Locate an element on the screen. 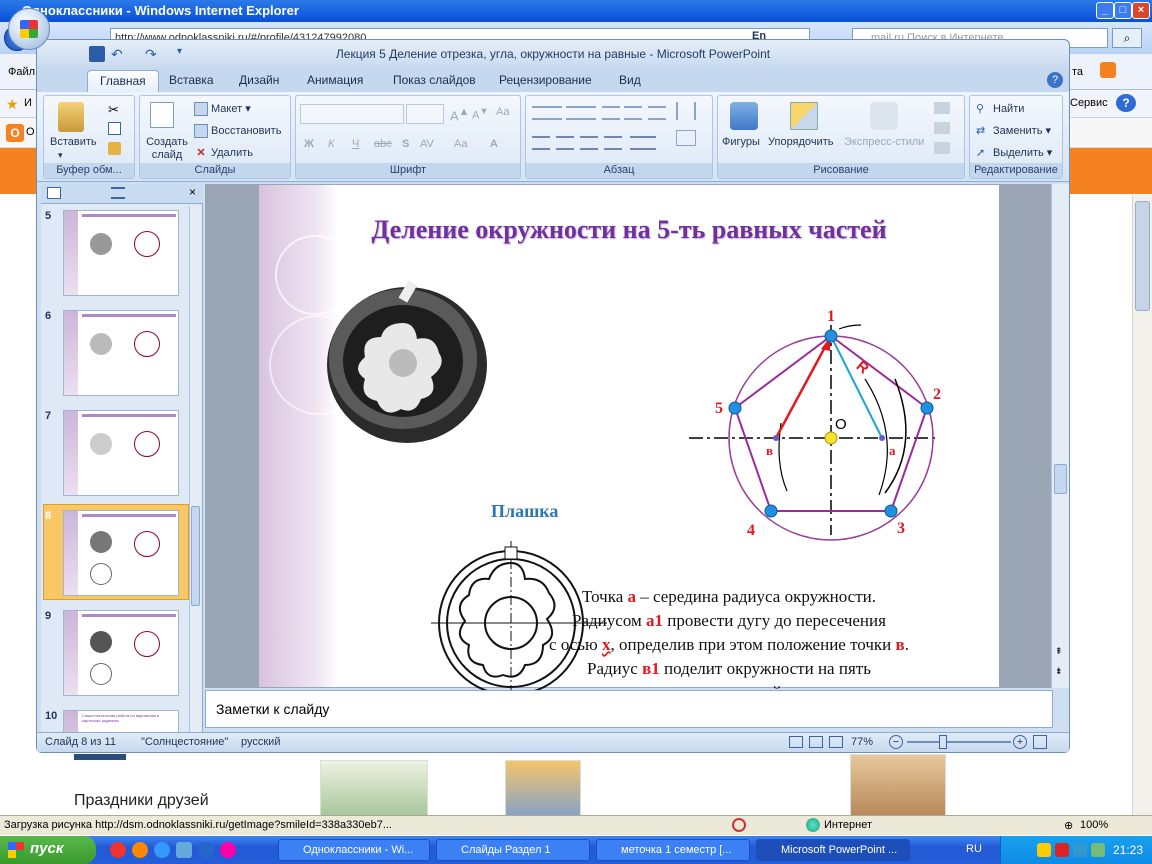  paste-icon is located at coordinates (71, 117).